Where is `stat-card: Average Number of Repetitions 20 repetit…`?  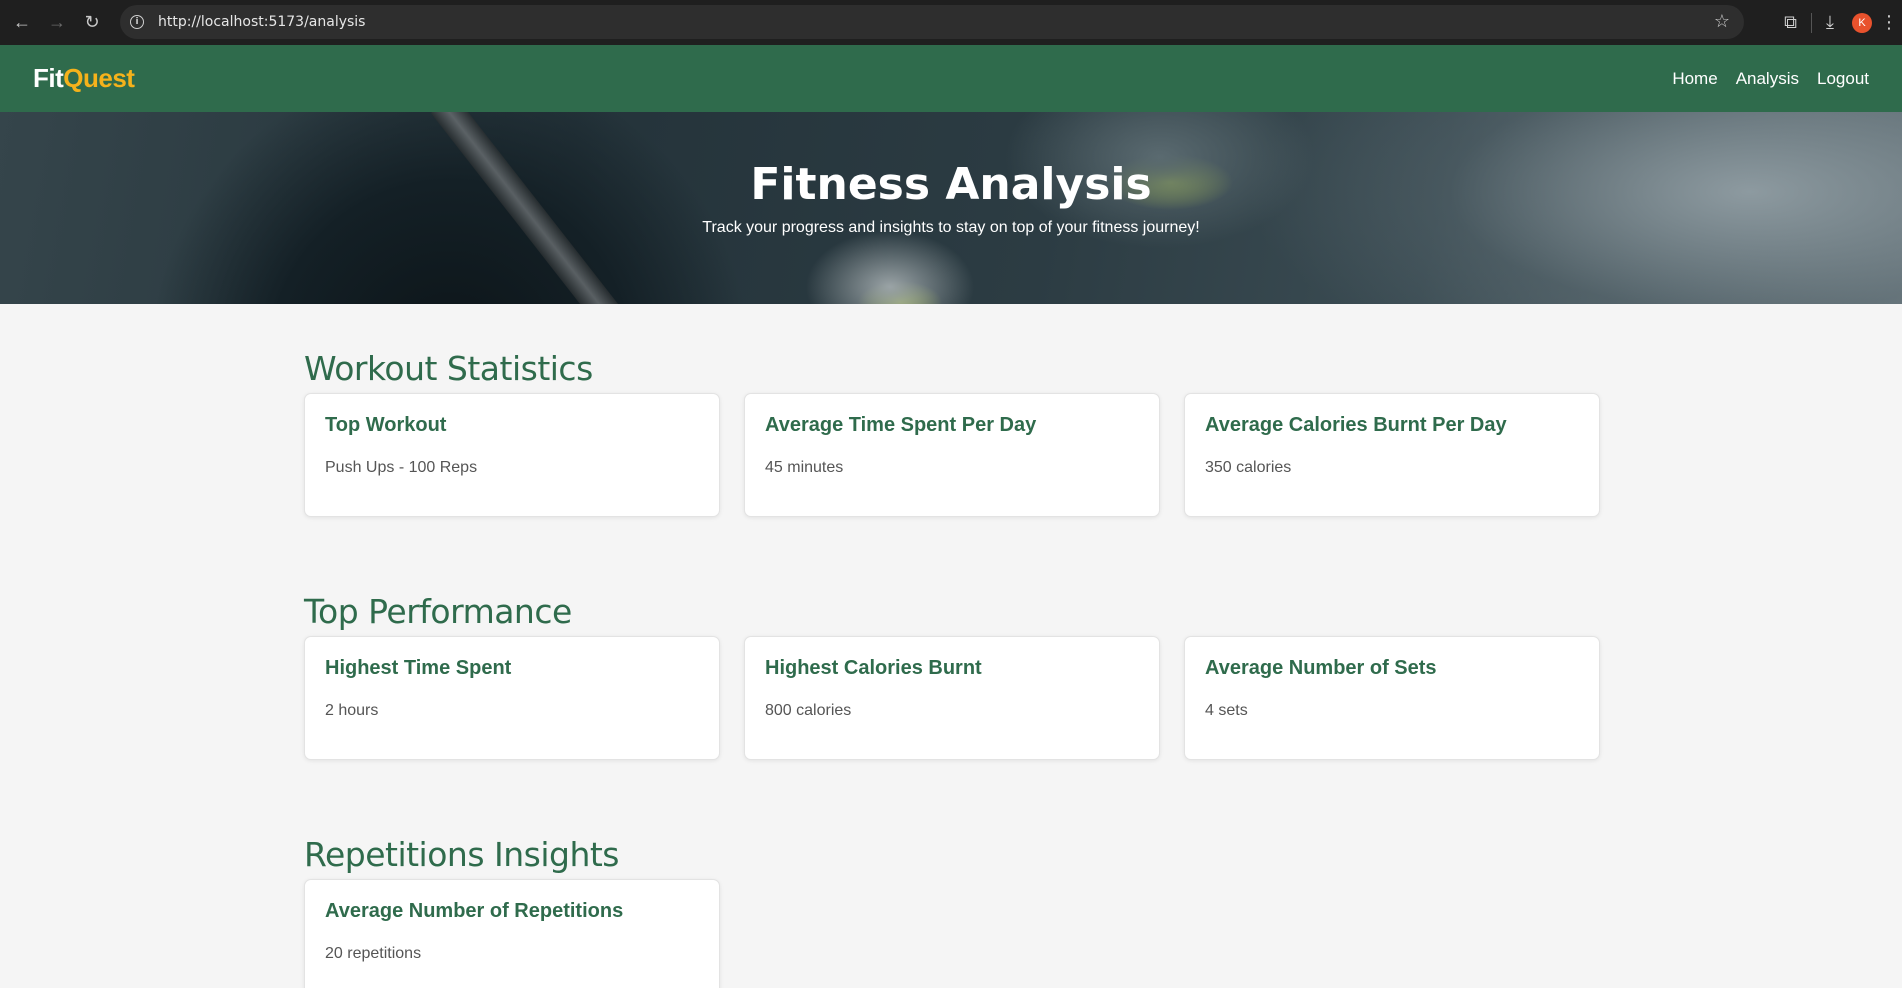 stat-card: Average Number of Repetitions 20 repetit… is located at coordinates (512, 933).